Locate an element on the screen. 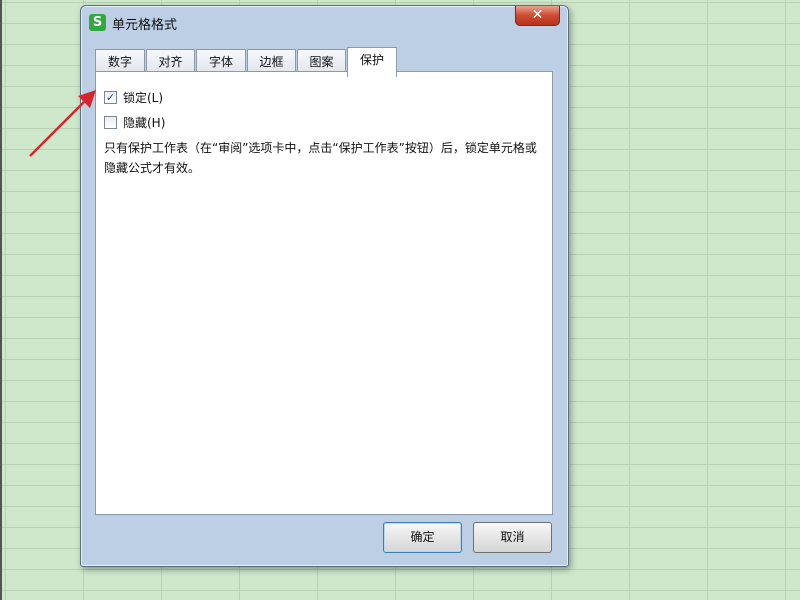 The height and width of the screenshot is (600, 800). locked-label: 锁定(L) is located at coordinates (143, 97).